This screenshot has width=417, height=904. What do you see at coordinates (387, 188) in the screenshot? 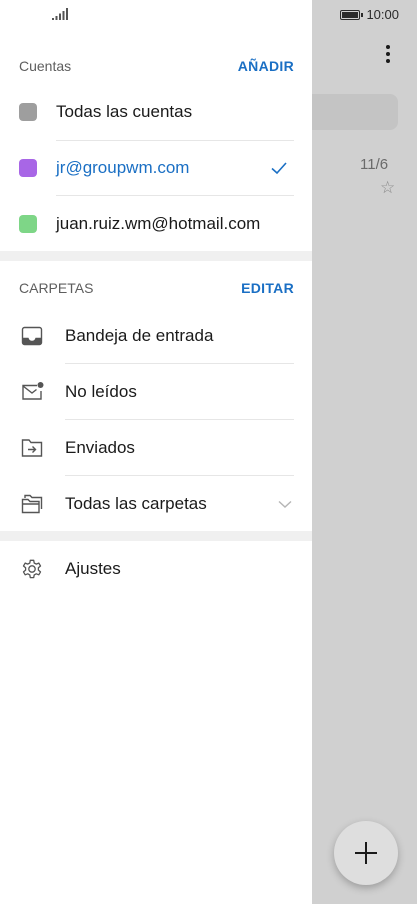
I see `star-icon: ☆` at bounding box center [387, 188].